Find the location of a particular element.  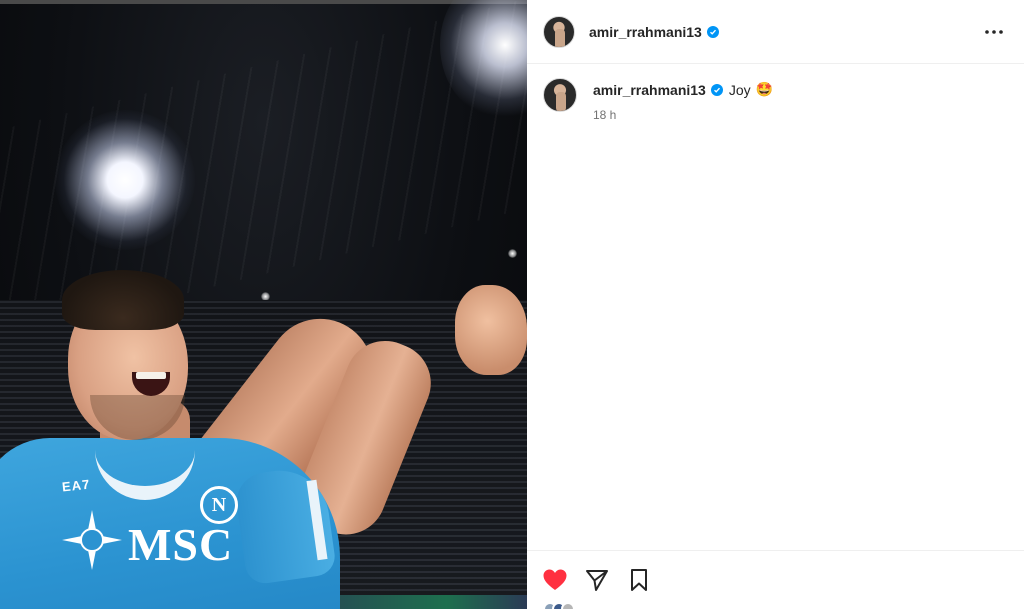

like-button is located at coordinates (555, 580).